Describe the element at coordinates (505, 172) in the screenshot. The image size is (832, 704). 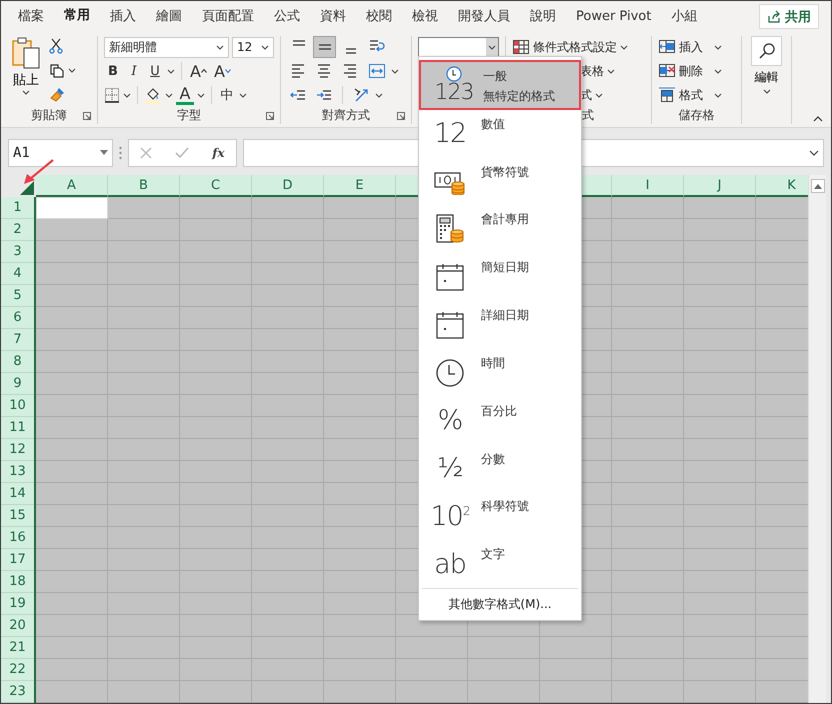
I see `option-label: 貨幣符號` at that location.